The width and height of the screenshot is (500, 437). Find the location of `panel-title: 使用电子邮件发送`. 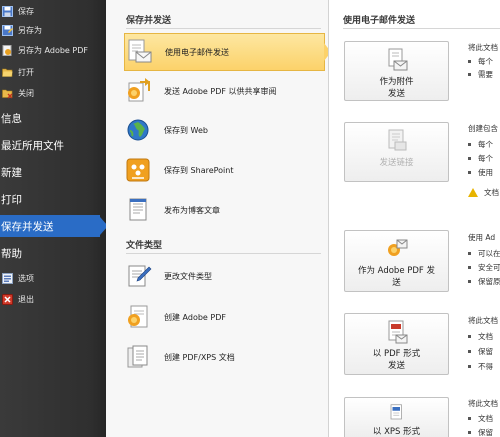

panel-title: 使用电子邮件发送 is located at coordinates (379, 21).